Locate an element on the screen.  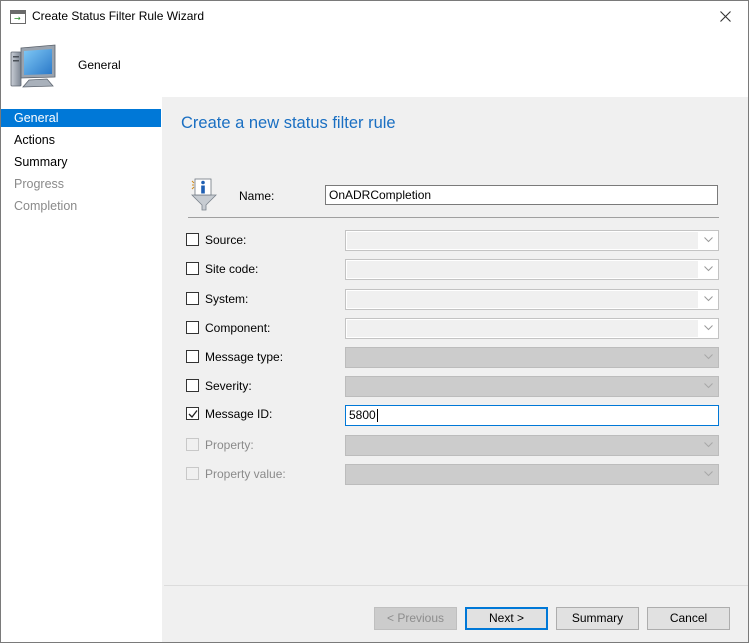
severity-label: Severity: is located at coordinates (228, 386).